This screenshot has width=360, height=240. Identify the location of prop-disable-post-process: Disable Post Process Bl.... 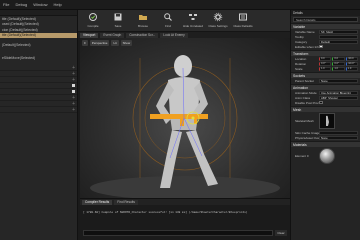
(325, 102).